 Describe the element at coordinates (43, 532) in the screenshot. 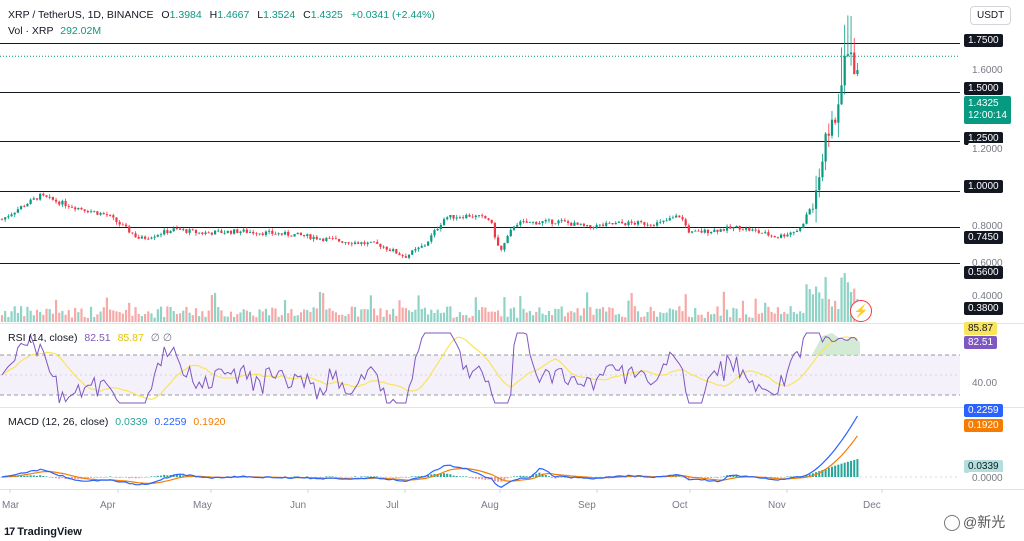

I see `tradingview-logo: 17 TradingView` at that location.